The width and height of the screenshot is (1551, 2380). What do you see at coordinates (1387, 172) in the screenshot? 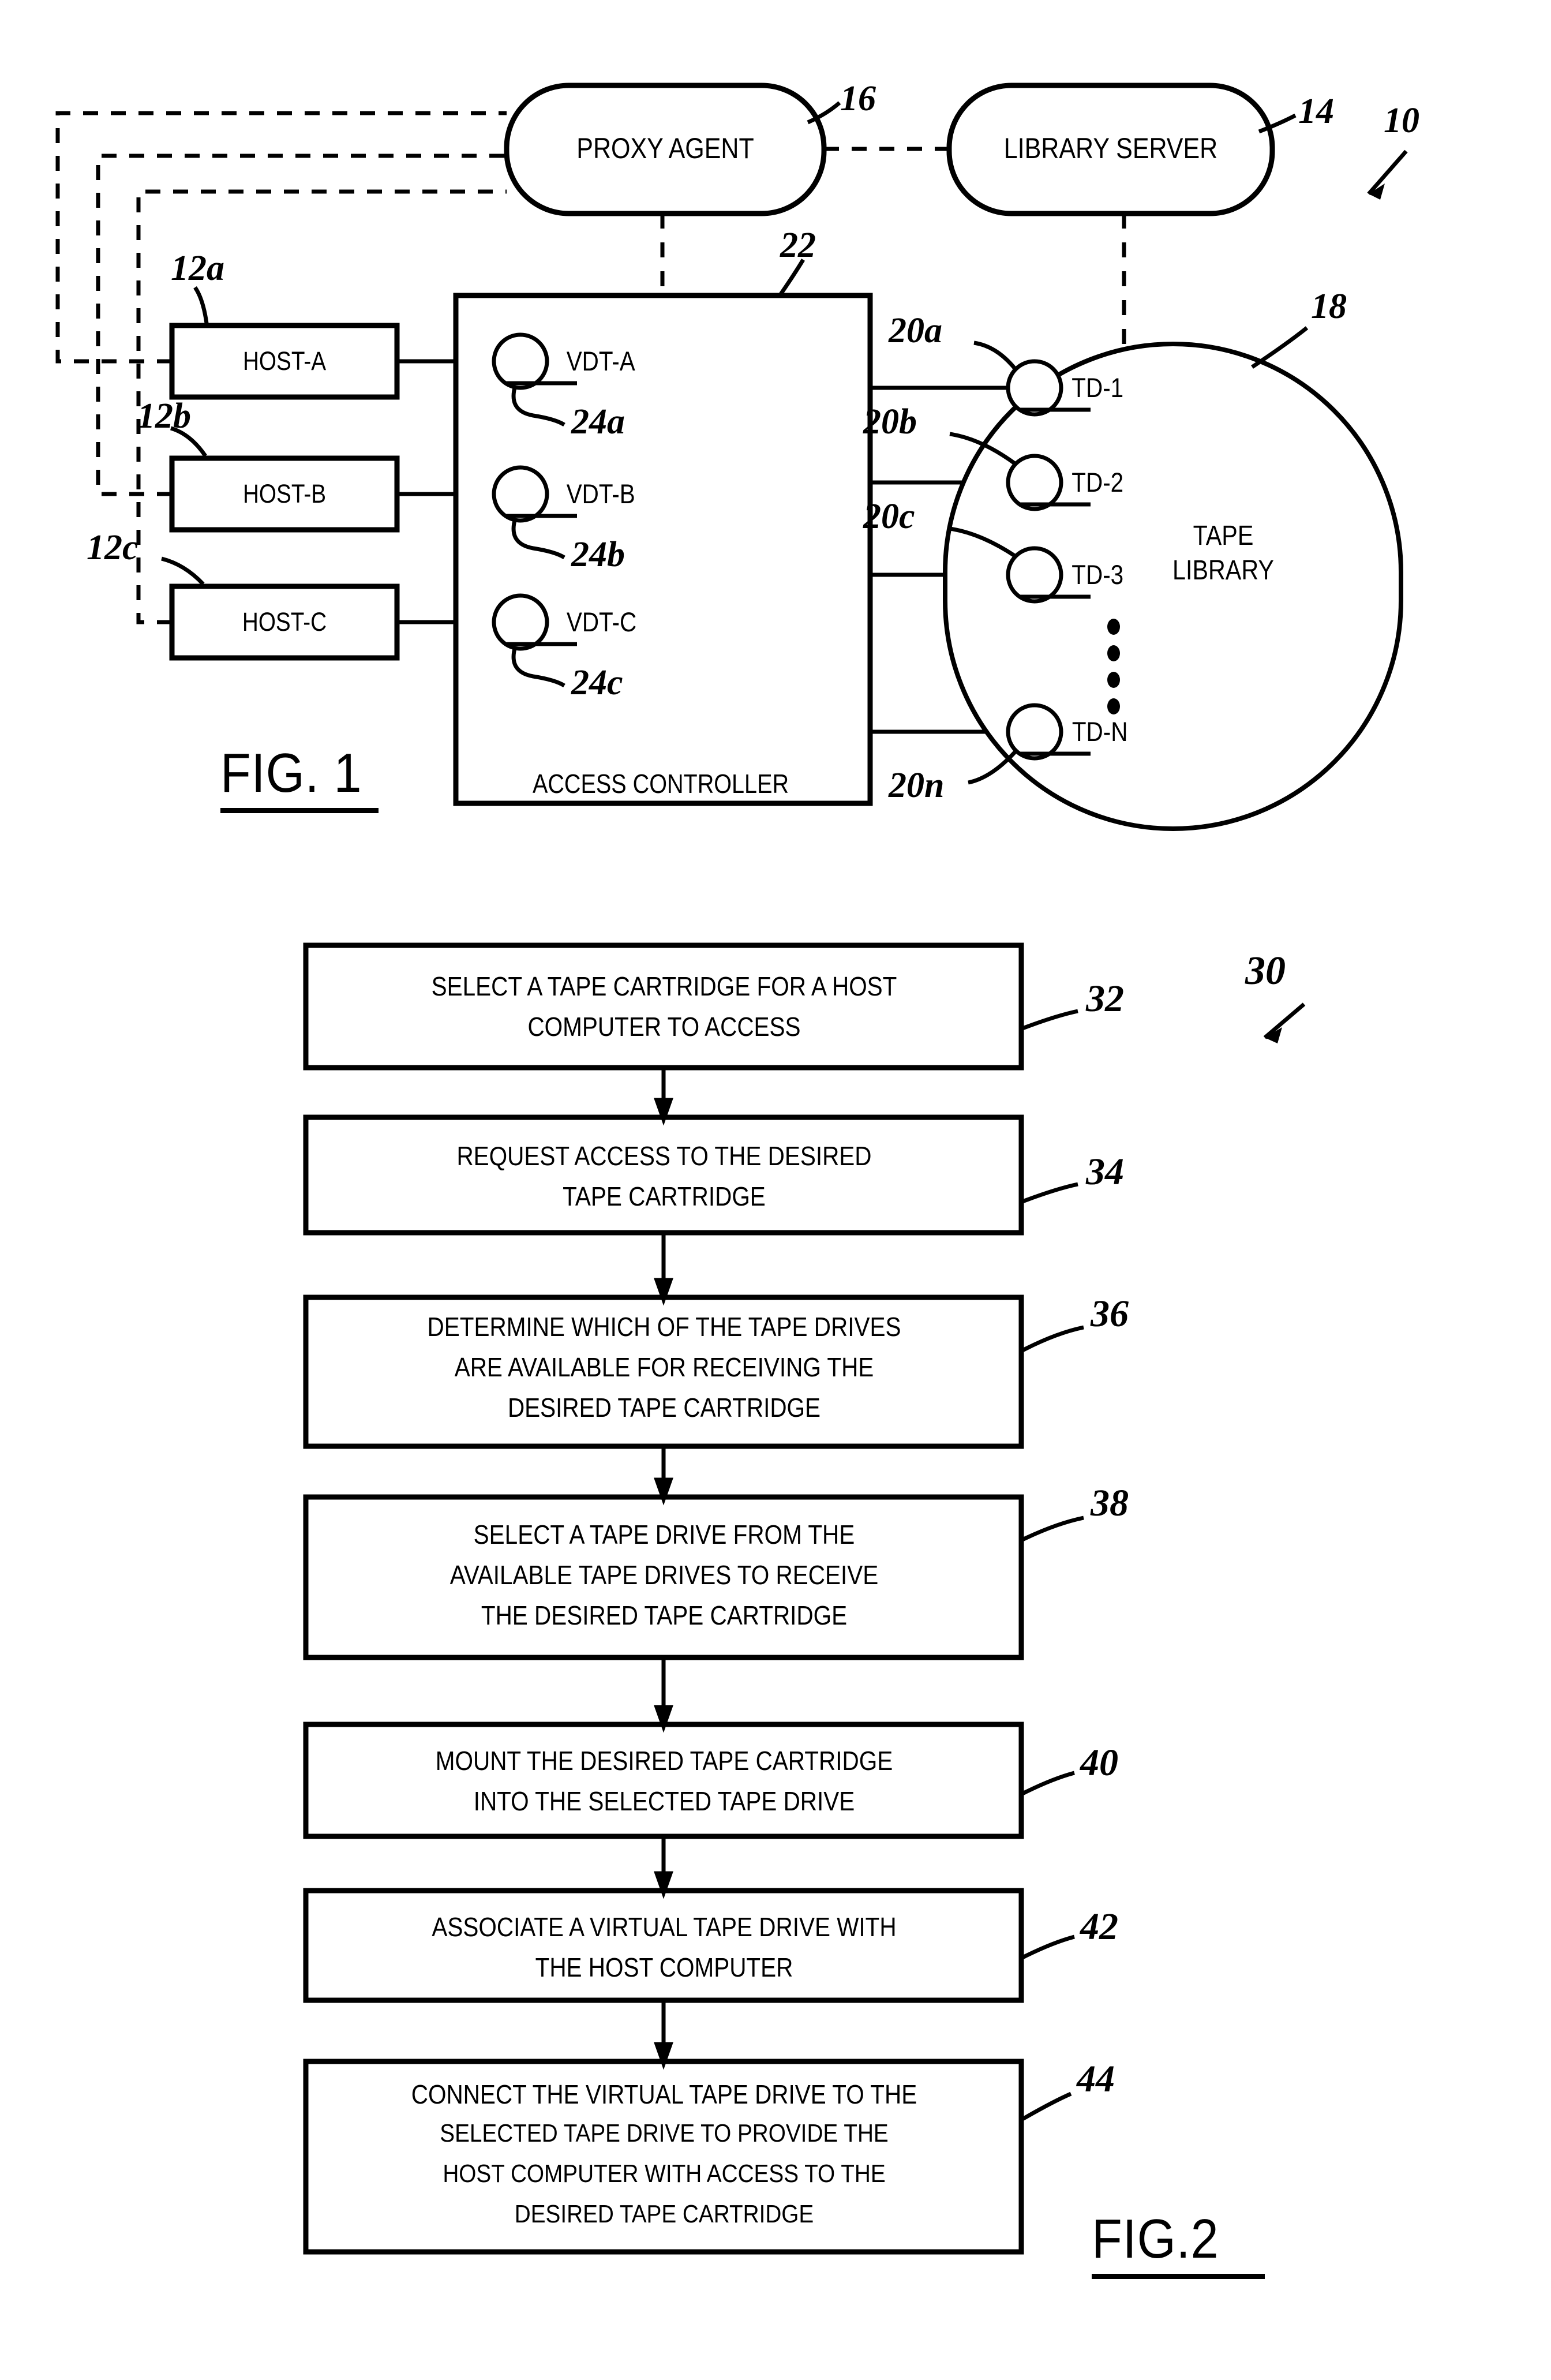
I see `leader-10-arrow` at bounding box center [1387, 172].